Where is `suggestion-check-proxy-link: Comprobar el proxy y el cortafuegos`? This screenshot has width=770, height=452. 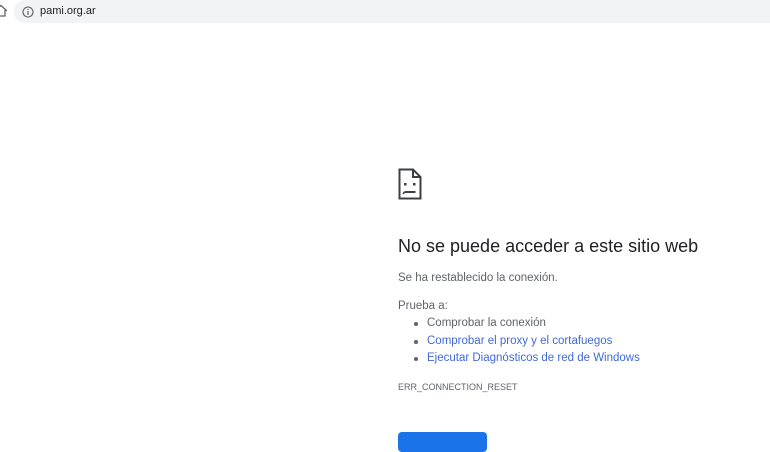
suggestion-check-proxy-link: Comprobar el proxy y el cortafuegos is located at coordinates (519, 341).